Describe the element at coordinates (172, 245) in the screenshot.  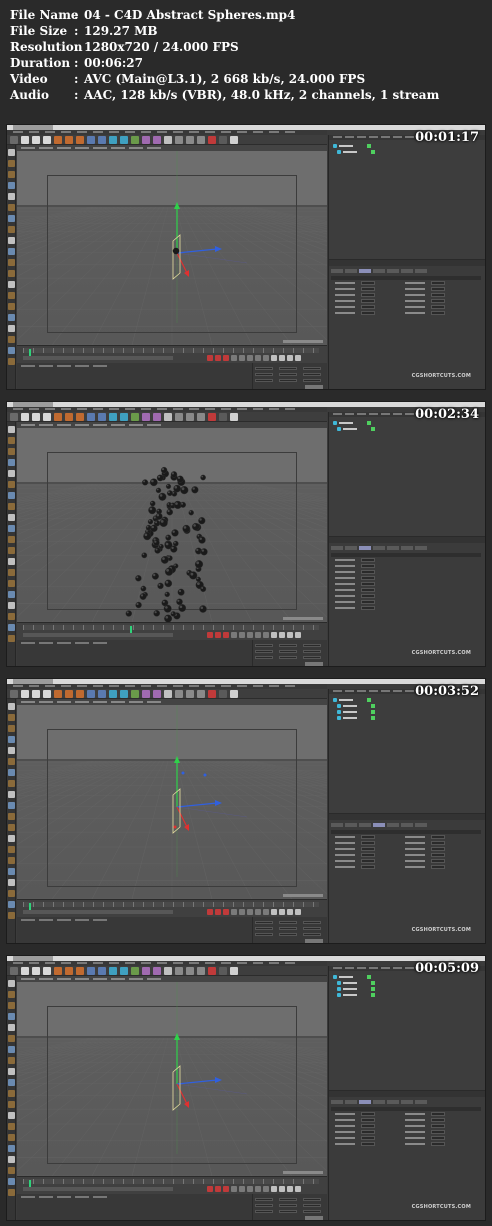
I see `3d-viewport` at that location.